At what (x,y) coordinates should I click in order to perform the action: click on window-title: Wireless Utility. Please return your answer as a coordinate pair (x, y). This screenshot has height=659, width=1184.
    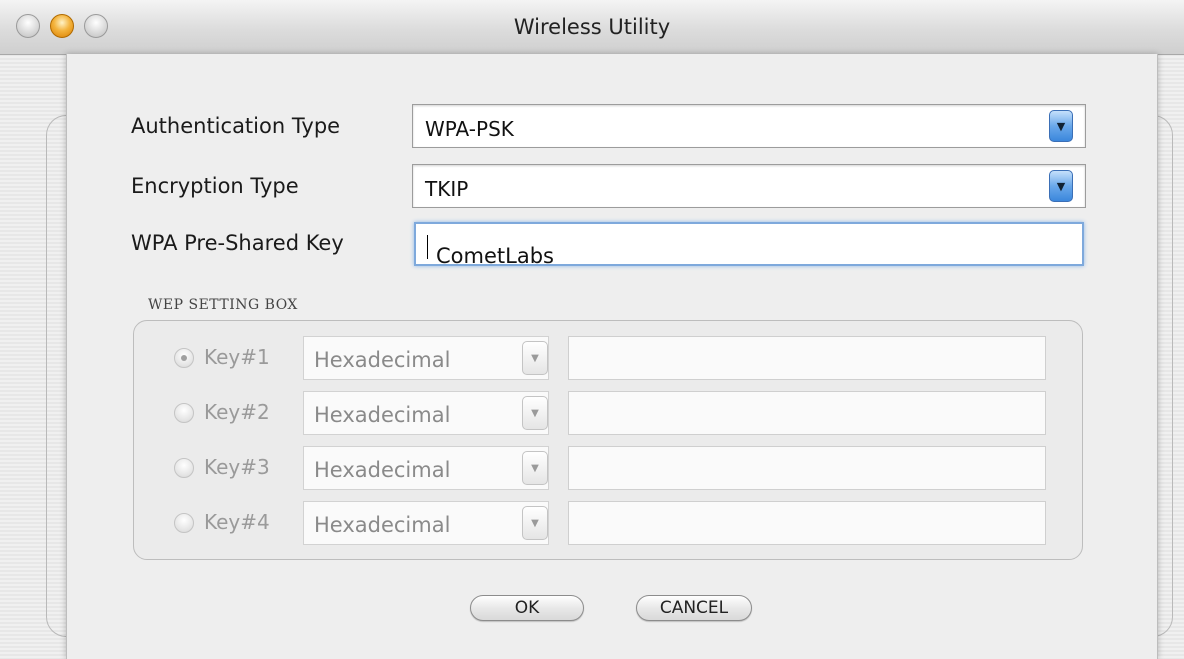
    Looking at the image, I should click on (592, 27).